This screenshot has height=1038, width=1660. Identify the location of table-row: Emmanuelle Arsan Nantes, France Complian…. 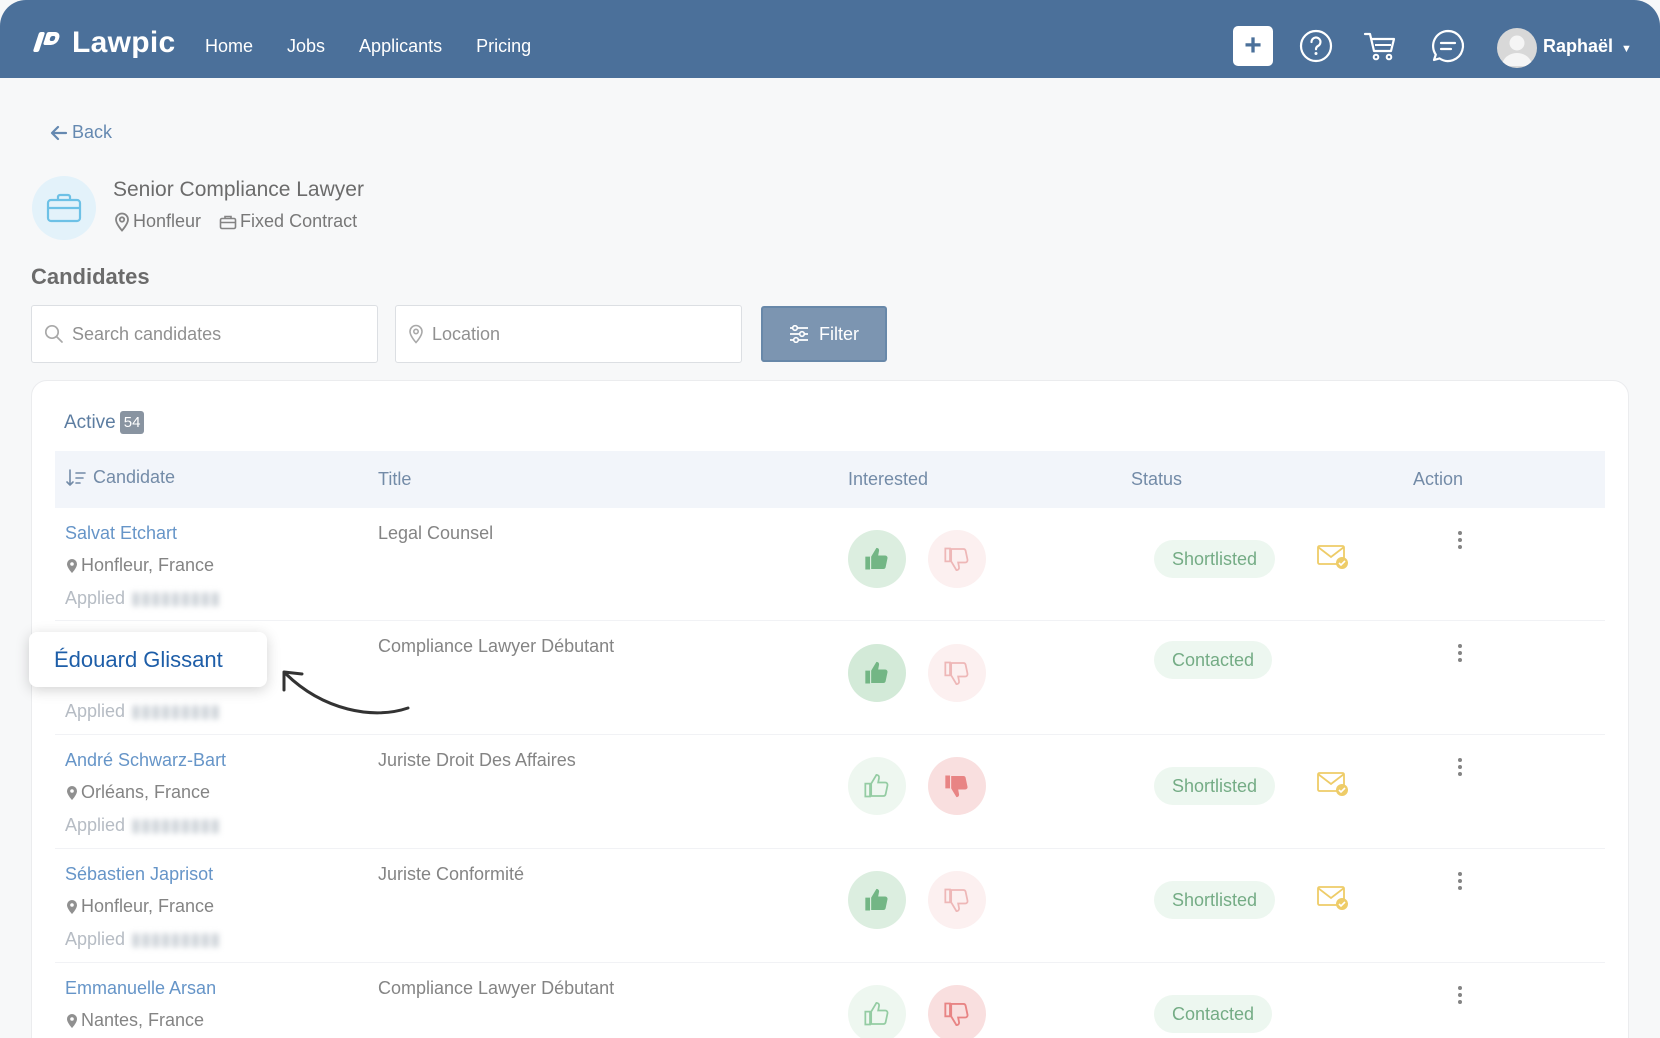
(830, 1000).